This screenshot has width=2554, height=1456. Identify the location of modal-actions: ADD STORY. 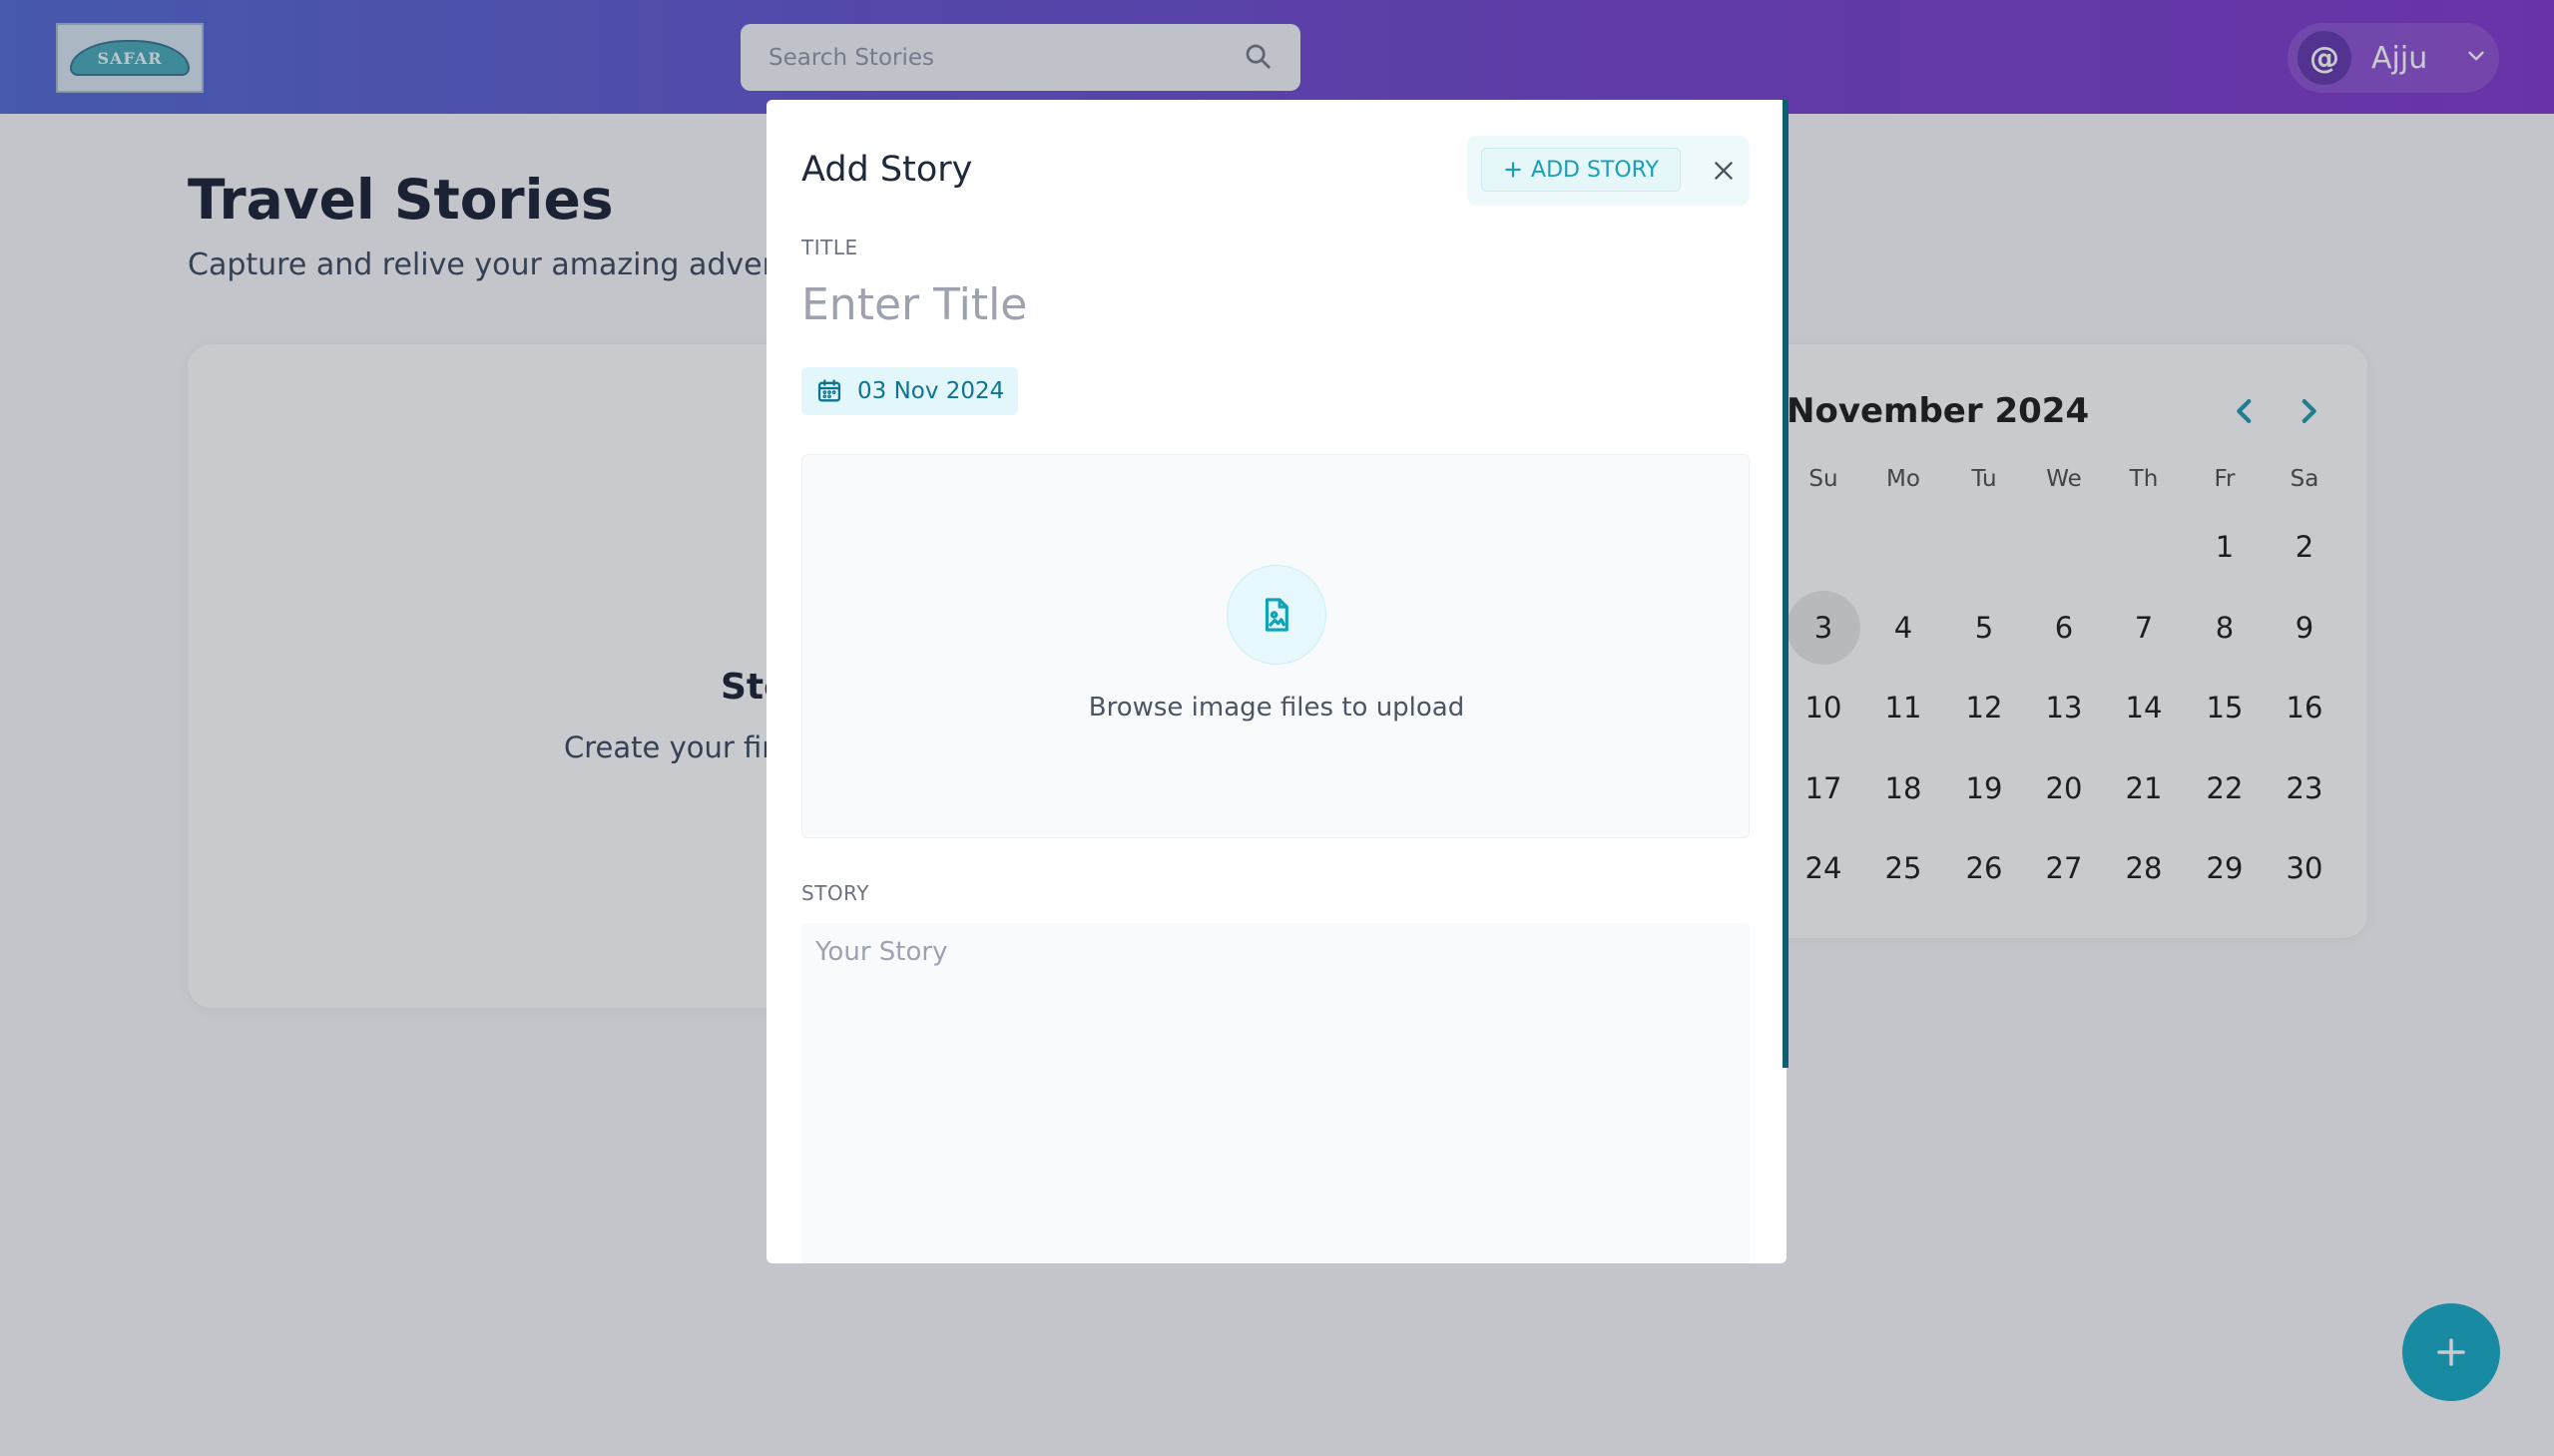
(1608, 171).